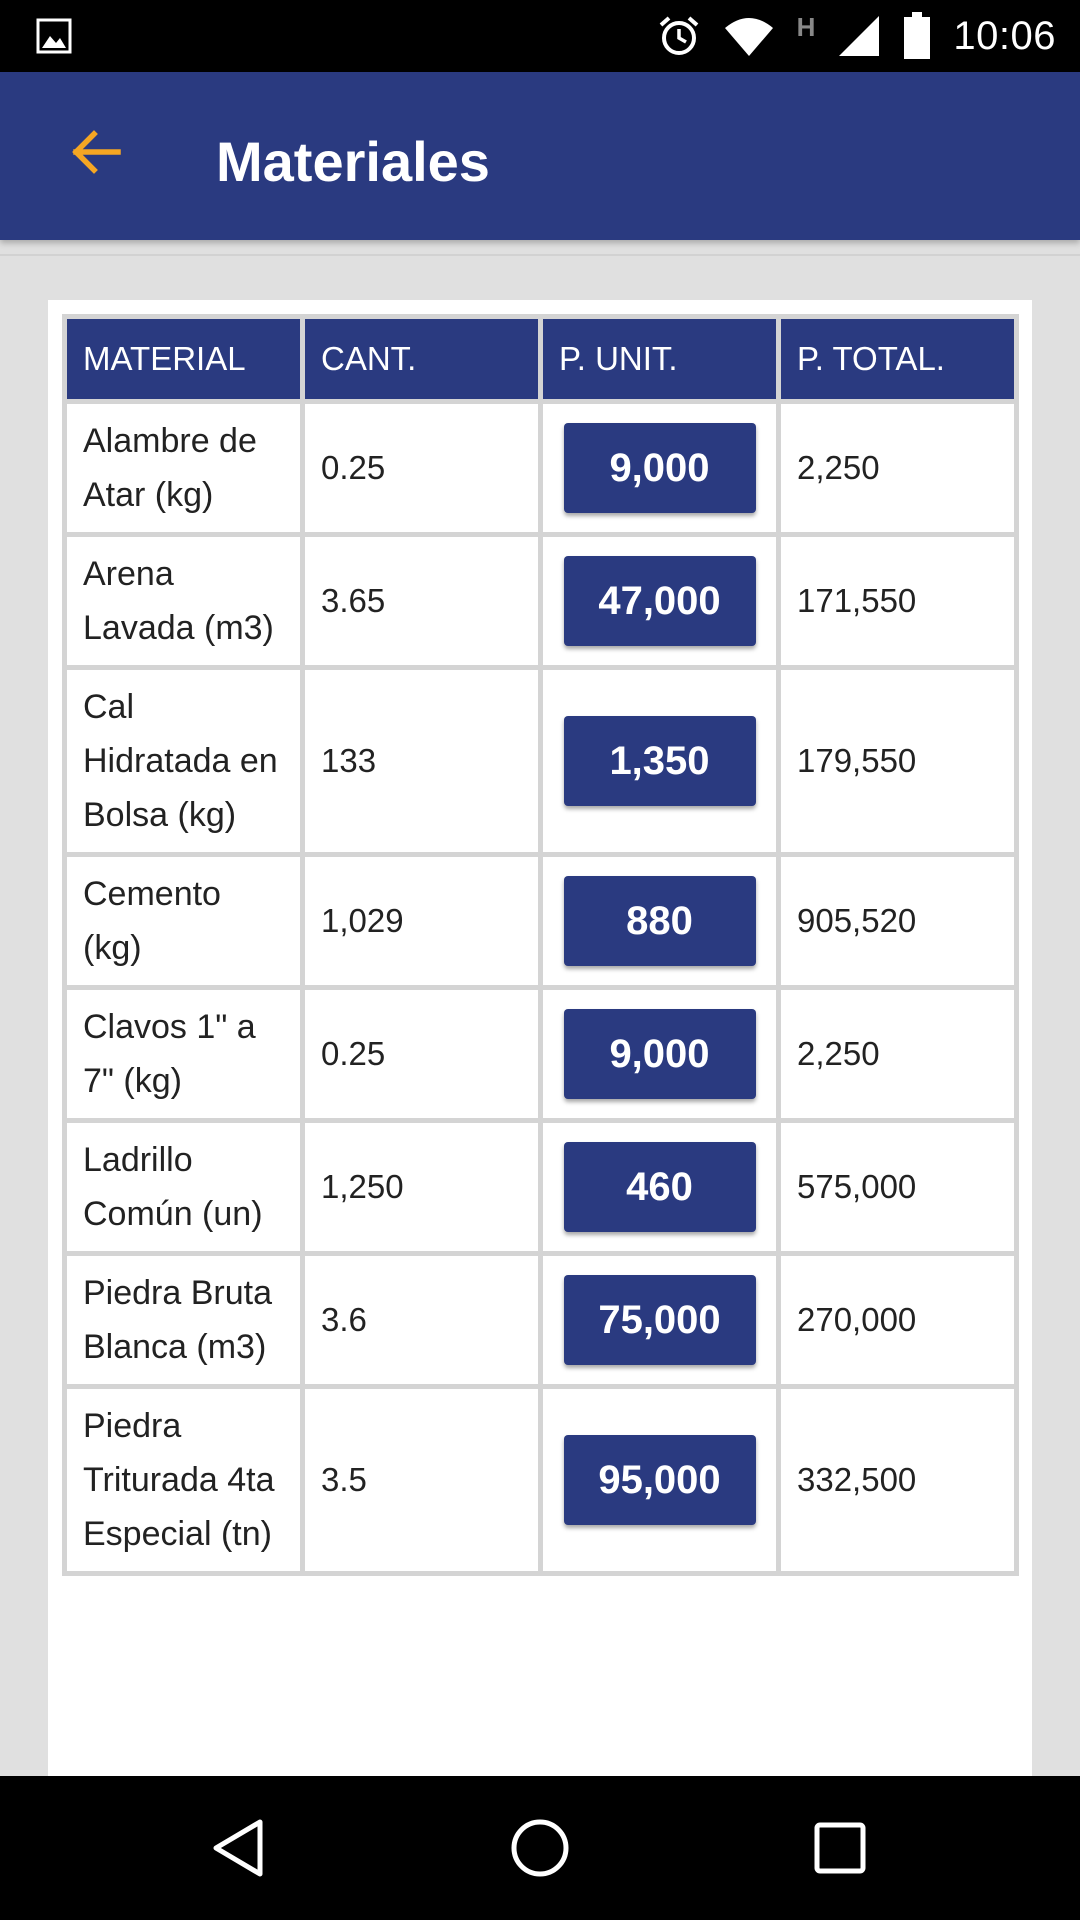 This screenshot has height=1920, width=1080. I want to click on material-qty: 3.6, so click(421, 1320).